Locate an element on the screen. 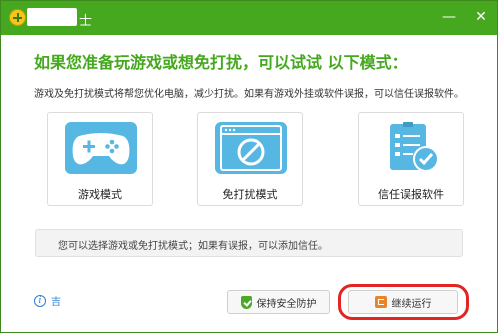 The height and width of the screenshot is (335, 500). minimize-icon: — is located at coordinates (449, 17).